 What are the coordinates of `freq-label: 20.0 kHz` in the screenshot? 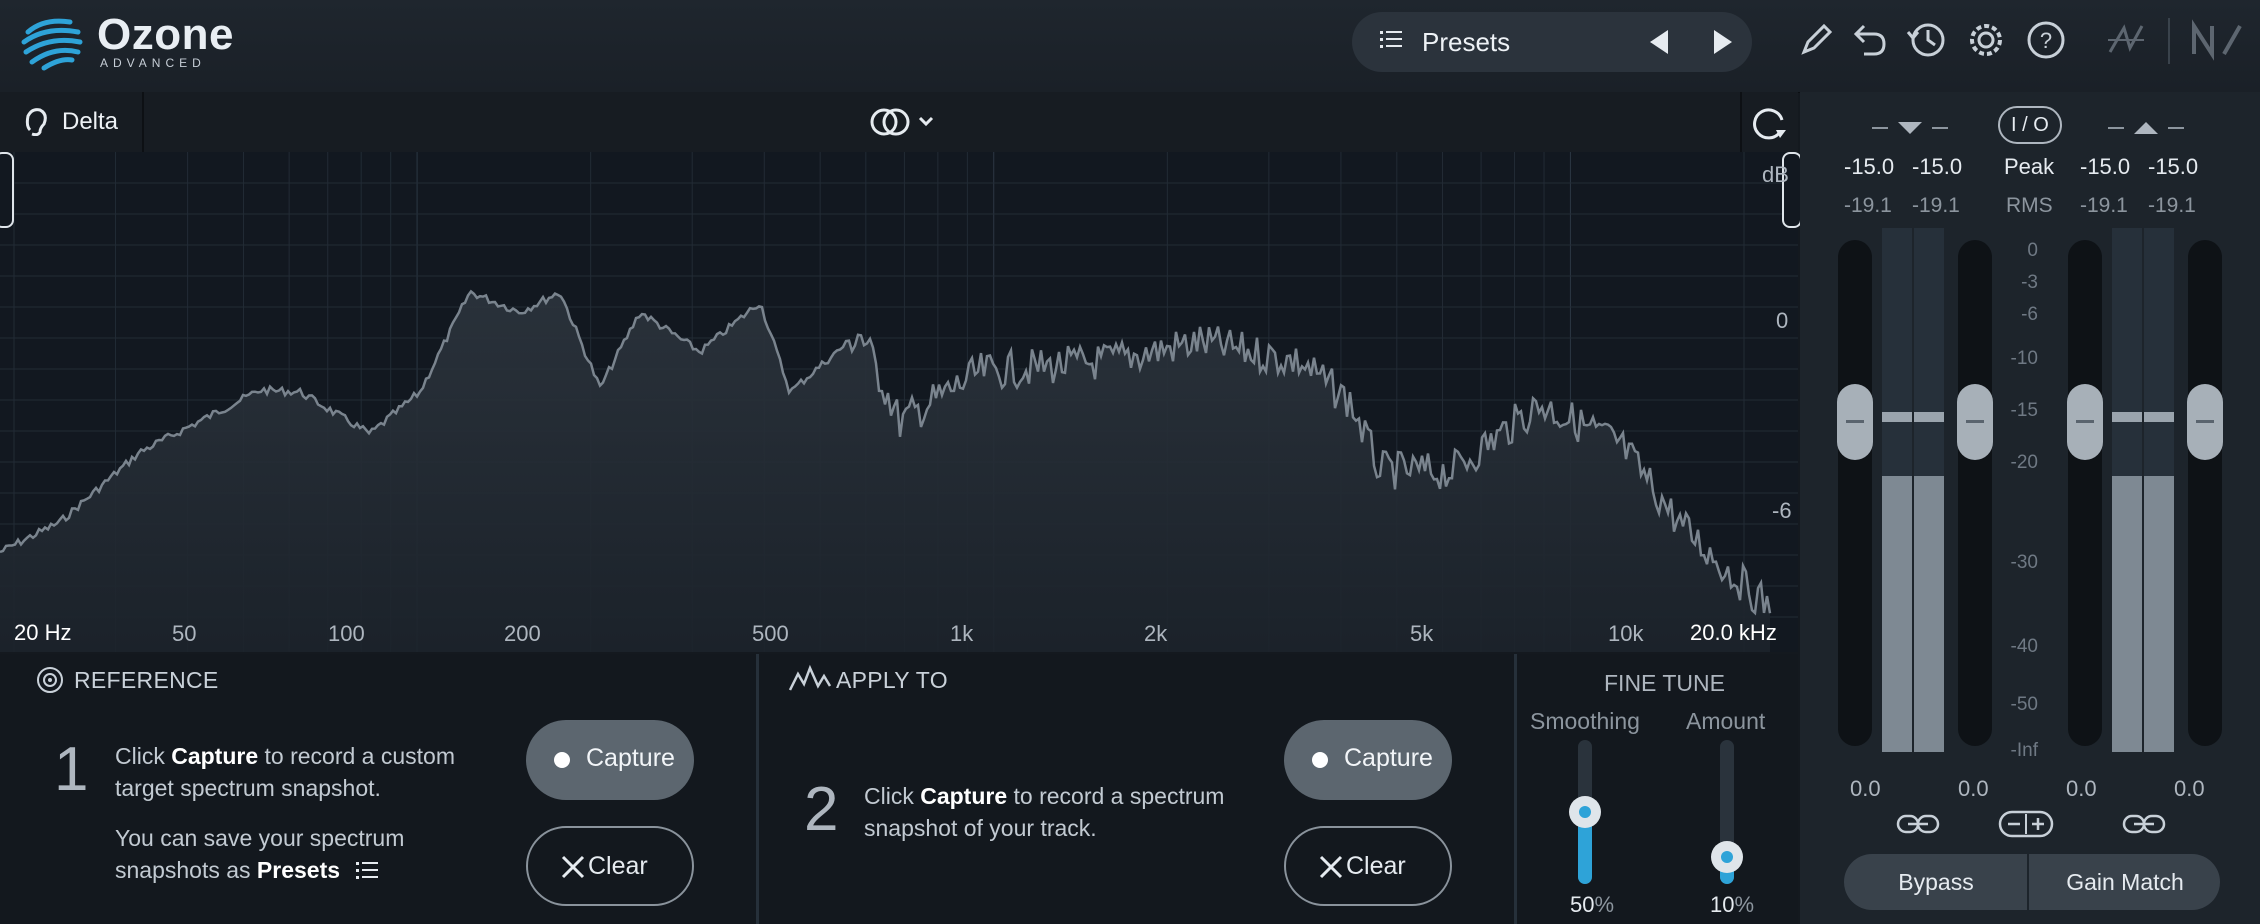 It's located at (1733, 632).